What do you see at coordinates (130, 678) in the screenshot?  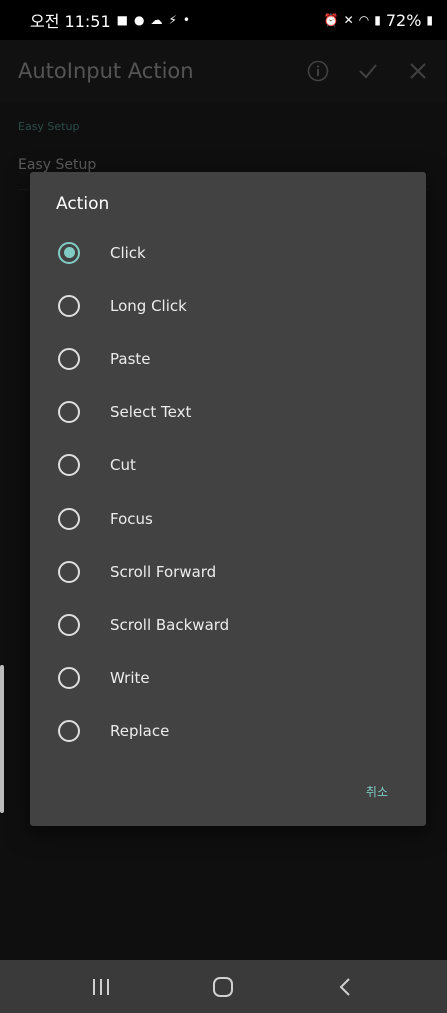 I see `option-label: Write` at bounding box center [130, 678].